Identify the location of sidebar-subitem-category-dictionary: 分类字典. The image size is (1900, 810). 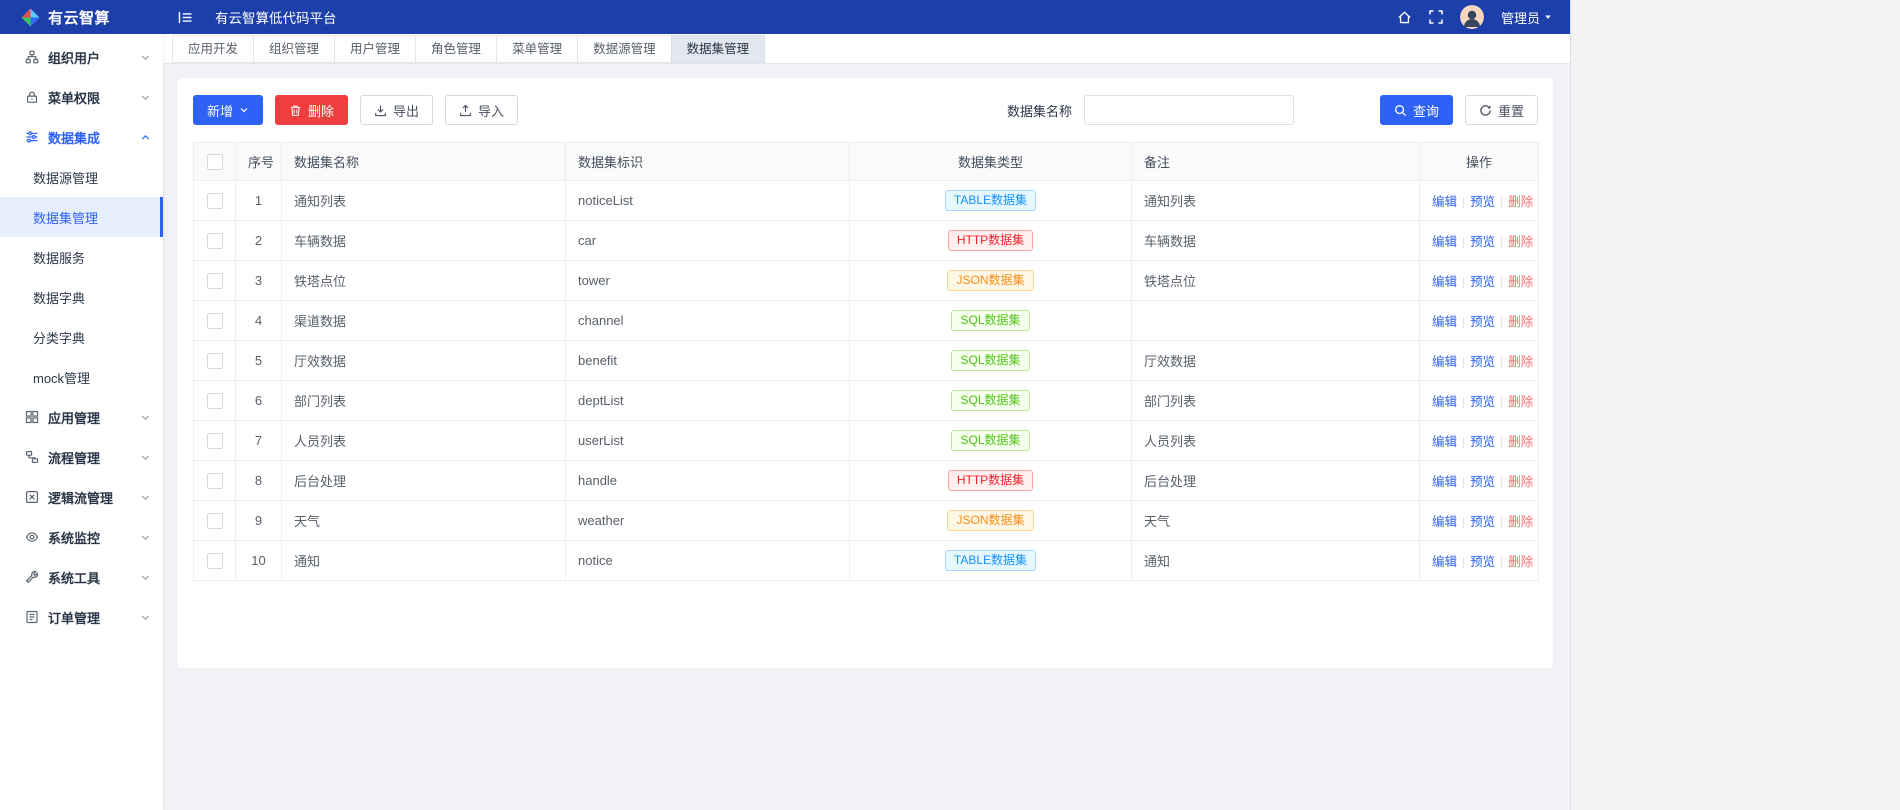
(81, 337).